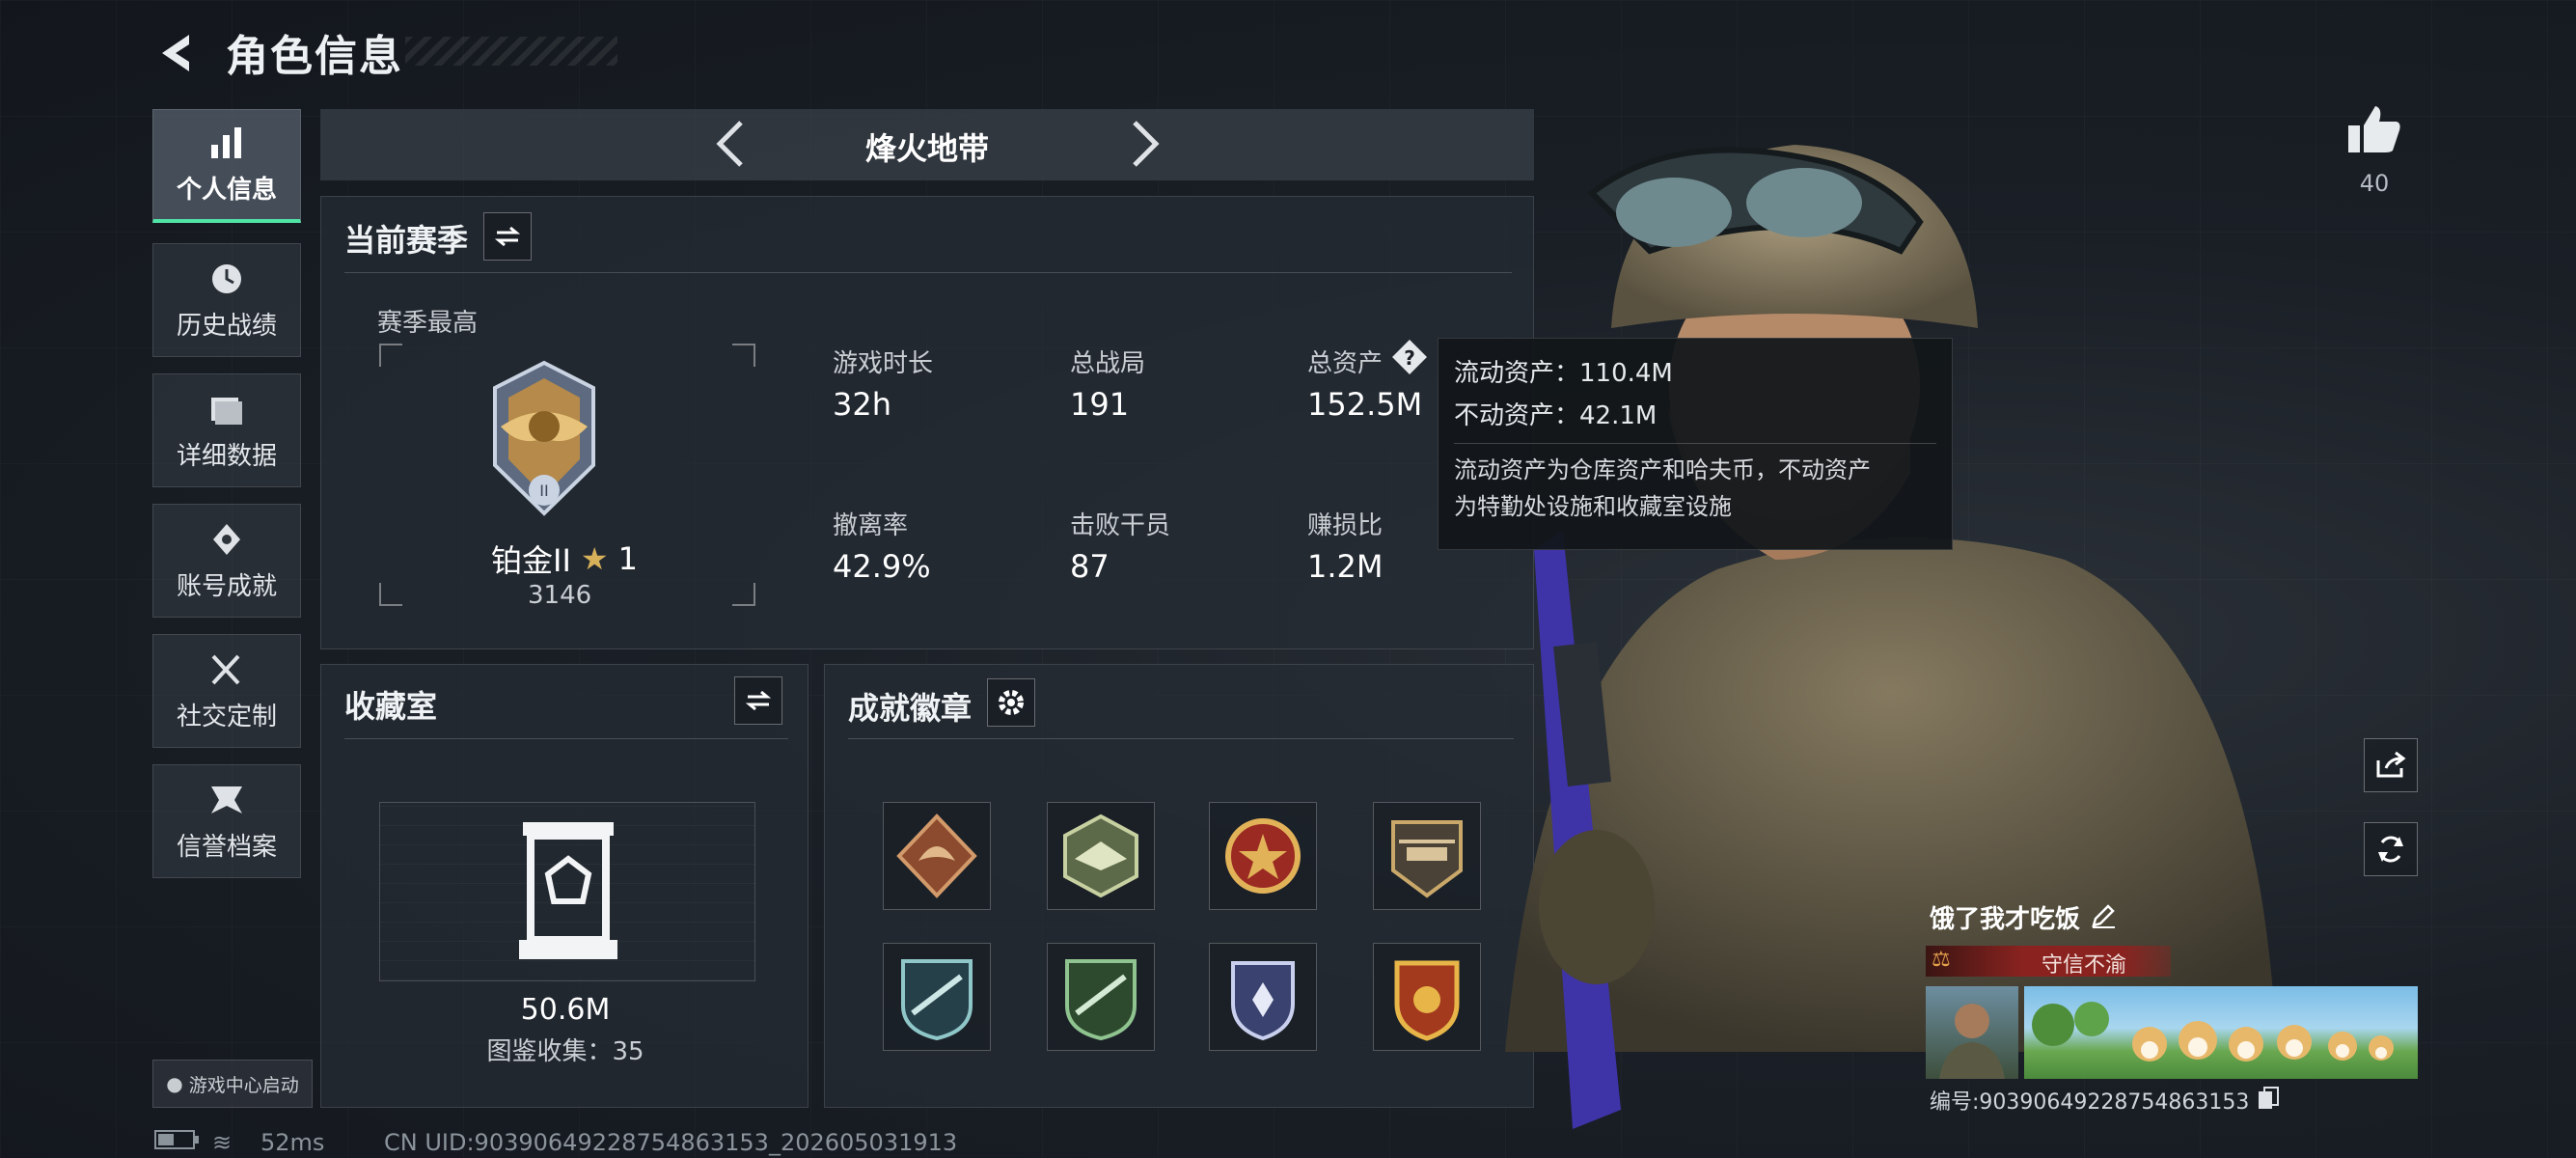  I want to click on player-name-row: 饿了我才吃饭, so click(2023, 917).